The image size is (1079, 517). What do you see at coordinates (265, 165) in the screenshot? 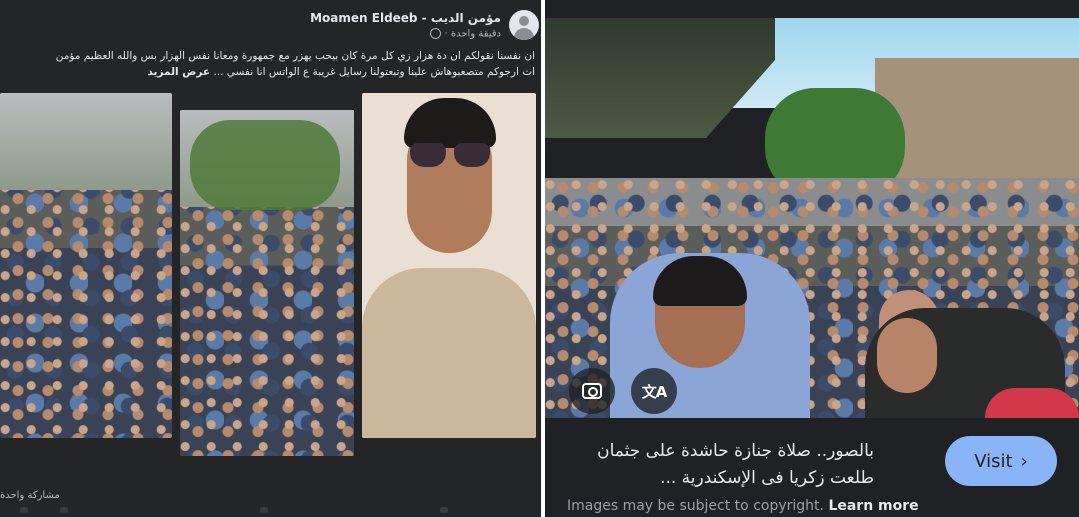
I see `photo-trees` at bounding box center [265, 165].